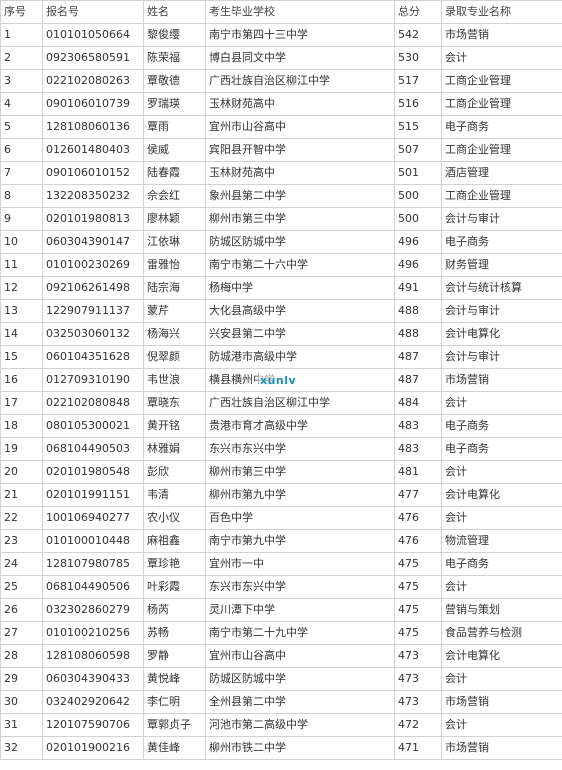  I want to click on cell-seq: 19, so click(21, 449).